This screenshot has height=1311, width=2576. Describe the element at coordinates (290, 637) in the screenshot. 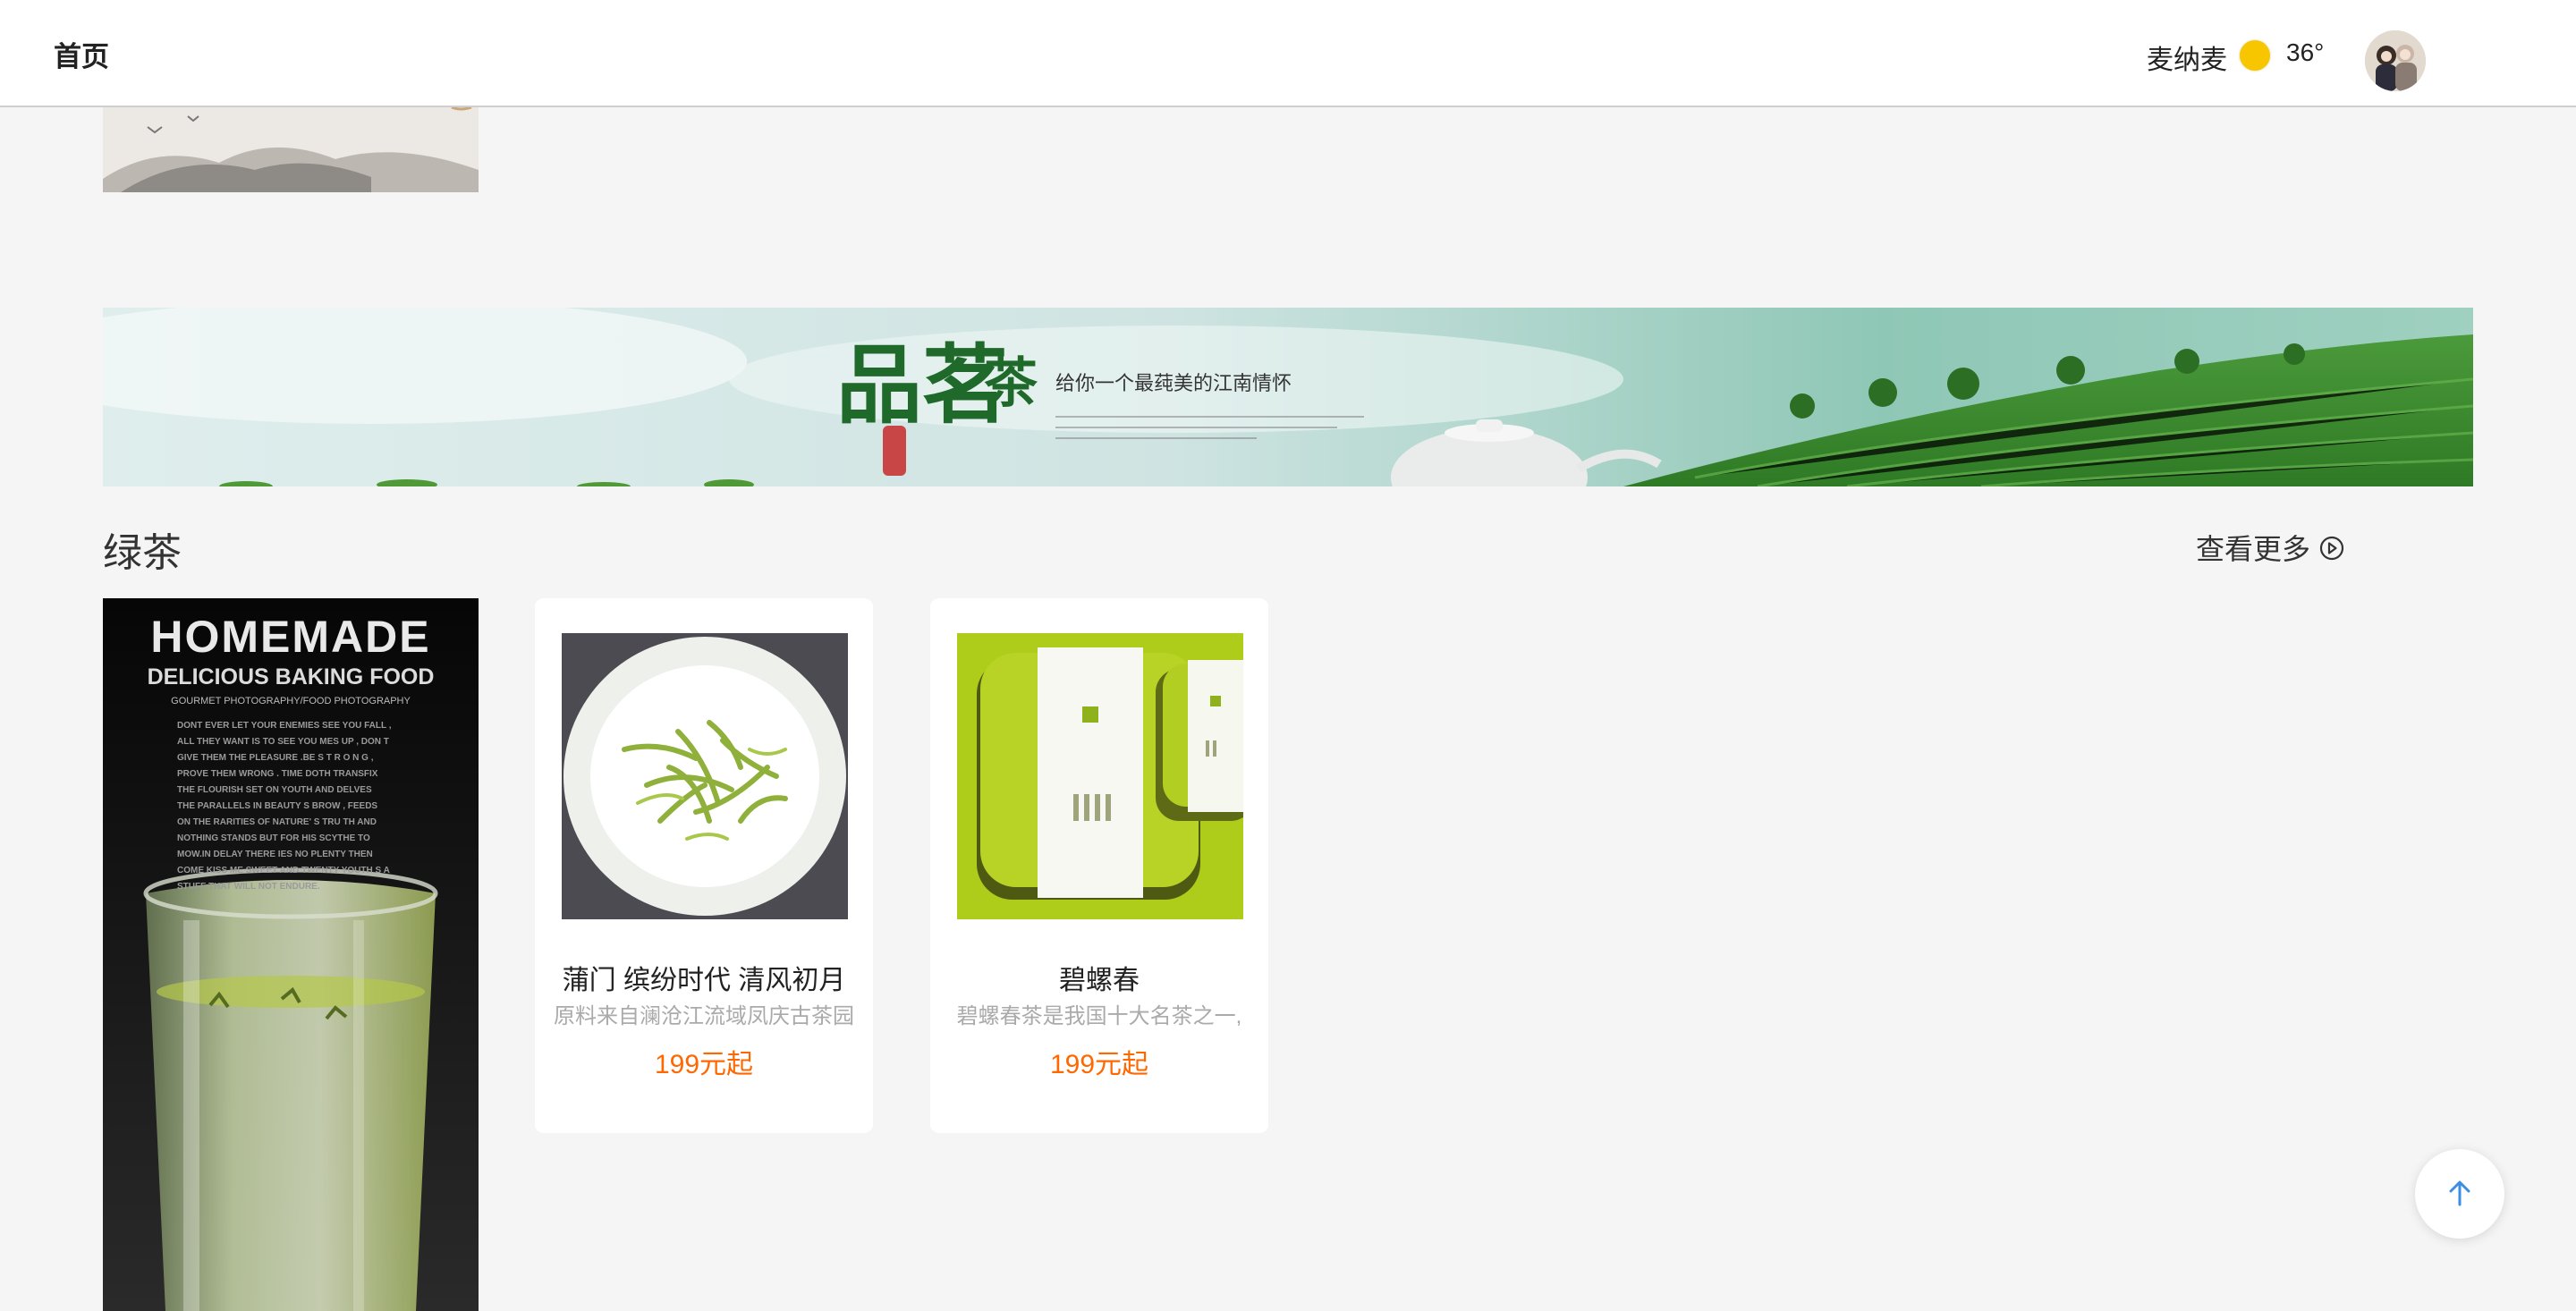

I see `poster-title: HOMEMADE` at that location.